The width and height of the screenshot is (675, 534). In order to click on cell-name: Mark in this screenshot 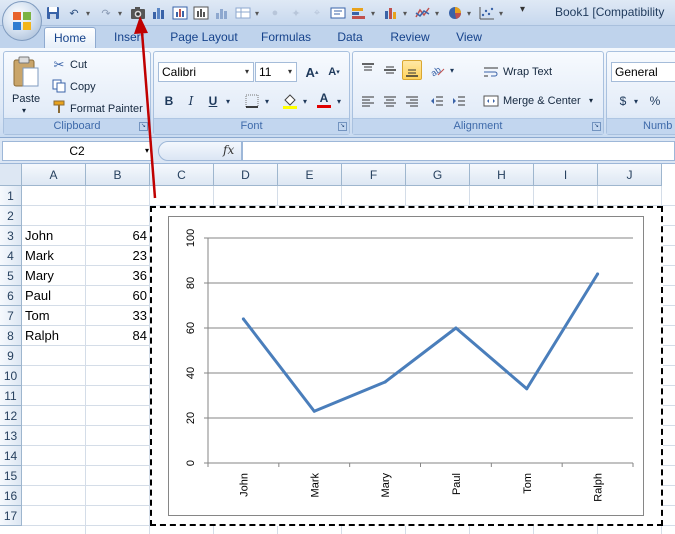, I will do `click(54, 256)`.